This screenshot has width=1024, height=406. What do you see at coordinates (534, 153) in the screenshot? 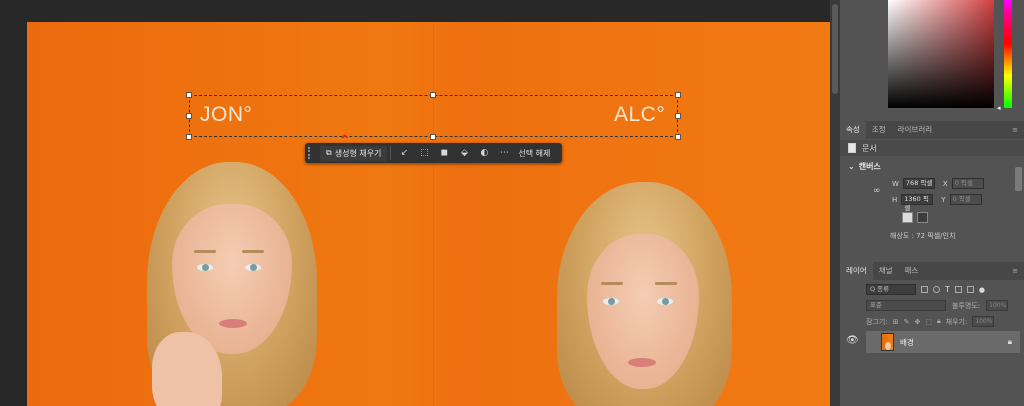
I see `deselect-button: 선택 해제` at bounding box center [534, 153].